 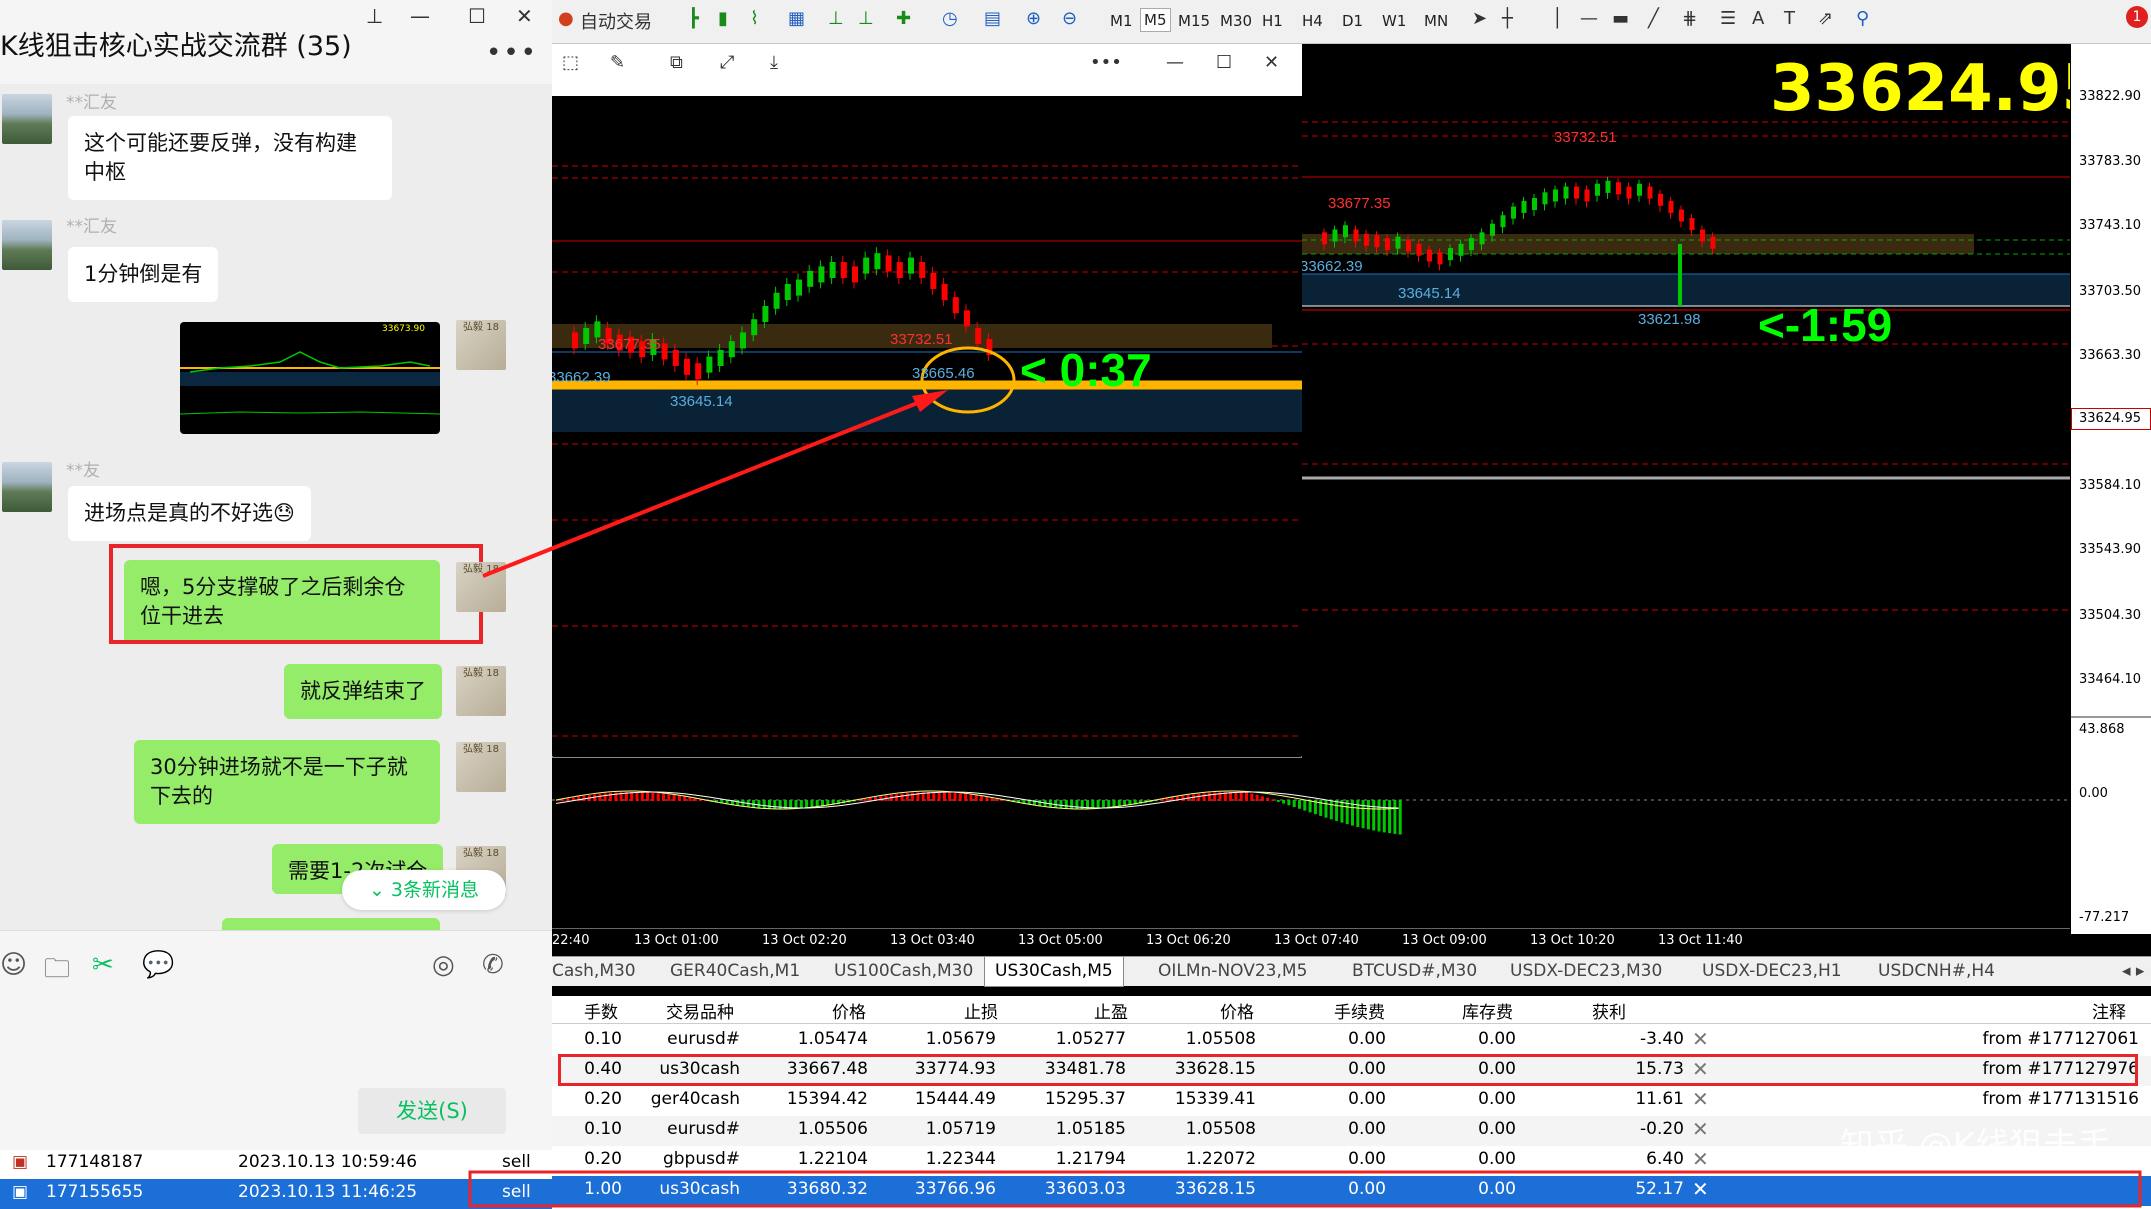 What do you see at coordinates (1789, 18) in the screenshot?
I see `label-icon: T` at bounding box center [1789, 18].